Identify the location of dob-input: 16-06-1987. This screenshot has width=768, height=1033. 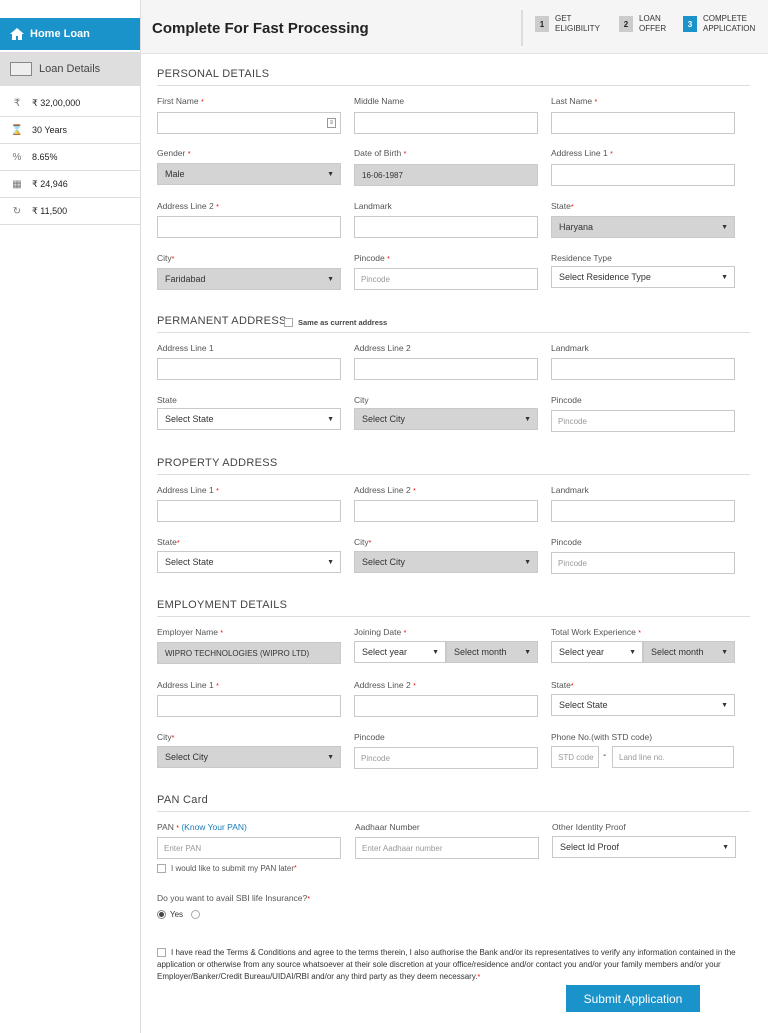
(446, 175).